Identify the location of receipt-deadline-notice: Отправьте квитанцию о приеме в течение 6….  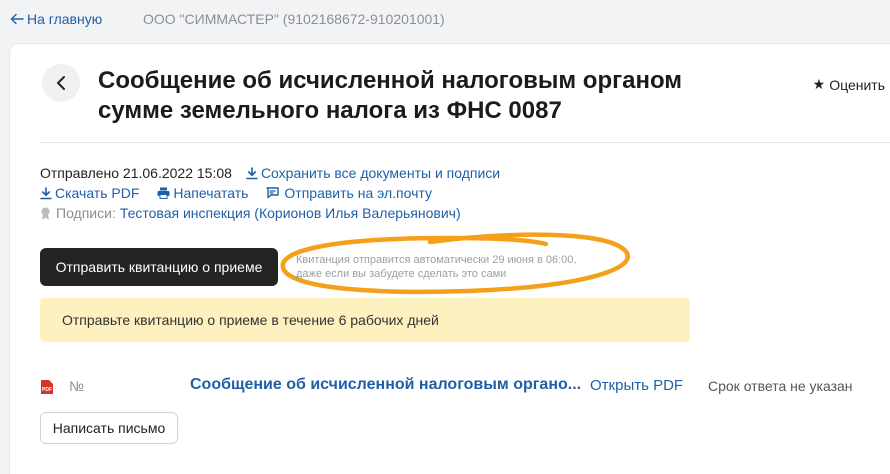
(365, 320).